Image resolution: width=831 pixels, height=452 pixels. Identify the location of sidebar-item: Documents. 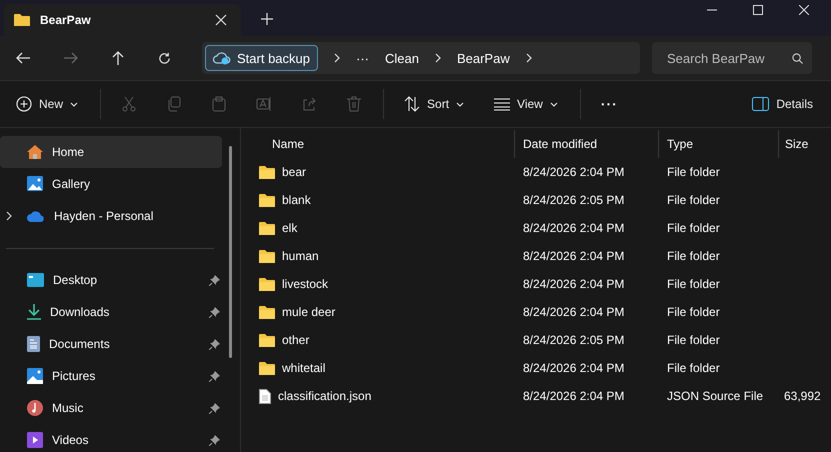
(111, 344).